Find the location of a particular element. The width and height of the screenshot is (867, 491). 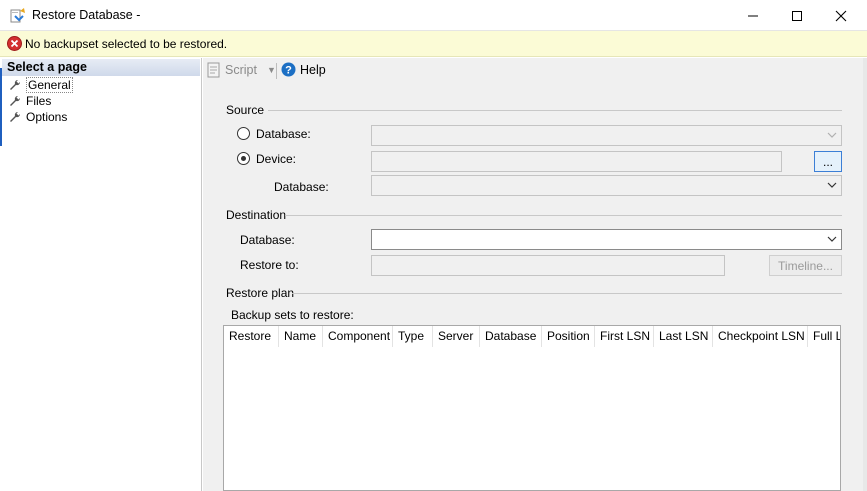

page-item-label: Options is located at coordinates (47, 117).